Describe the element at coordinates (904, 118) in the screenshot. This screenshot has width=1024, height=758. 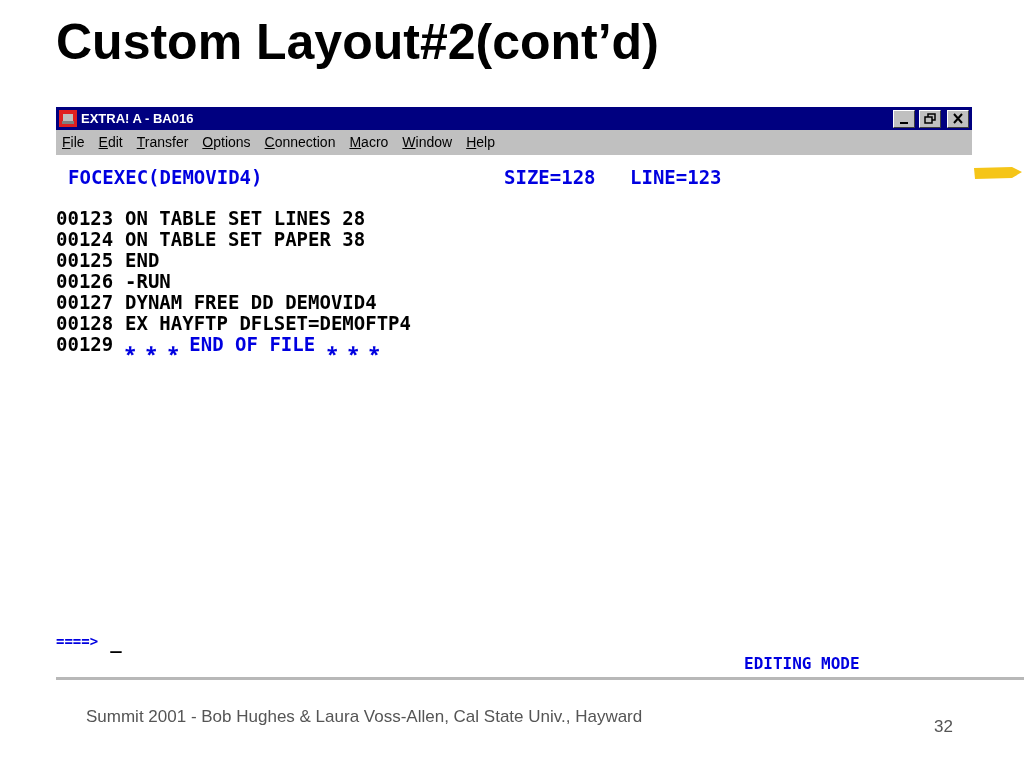
I see `minimize-button` at that location.